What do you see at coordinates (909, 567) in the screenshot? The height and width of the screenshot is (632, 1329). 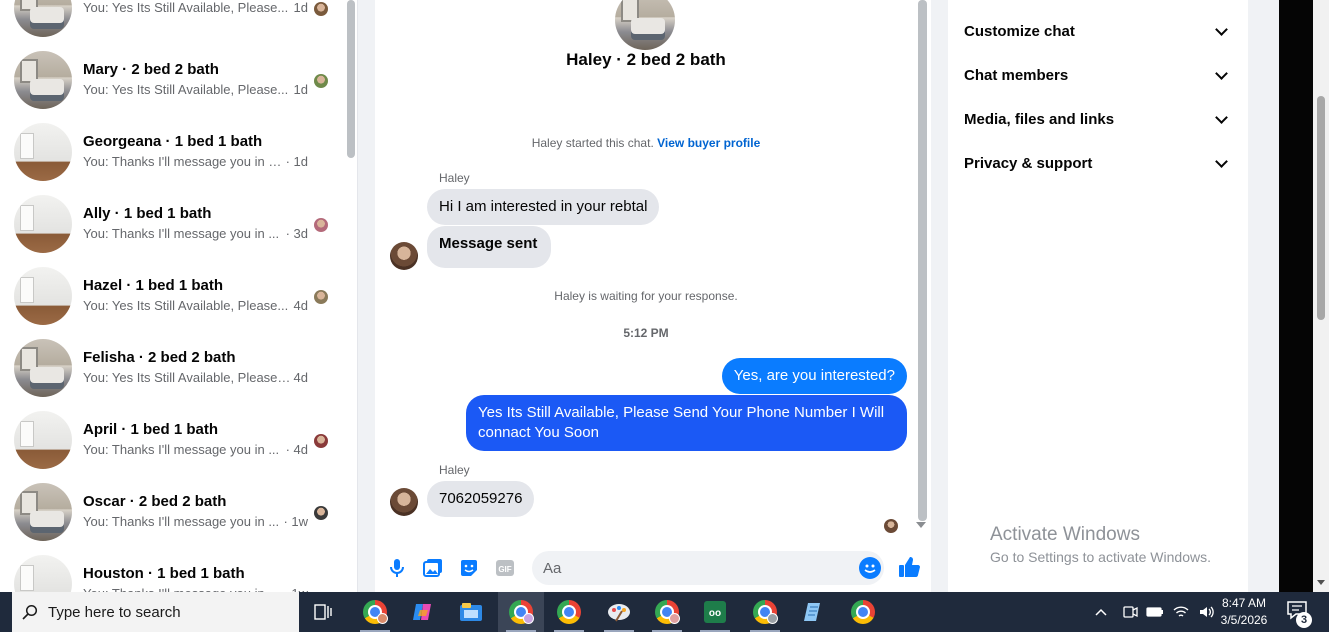 I see `like-thumb-icon` at bounding box center [909, 567].